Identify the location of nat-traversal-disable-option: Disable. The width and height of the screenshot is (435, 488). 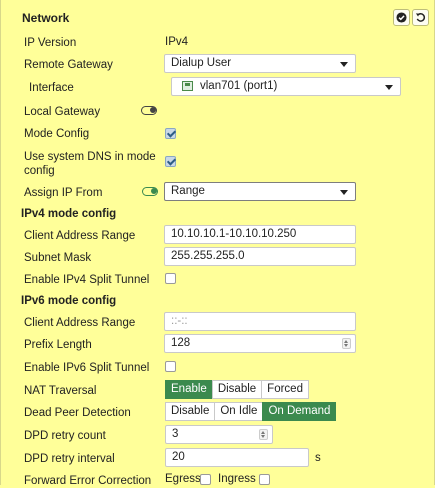
(237, 389).